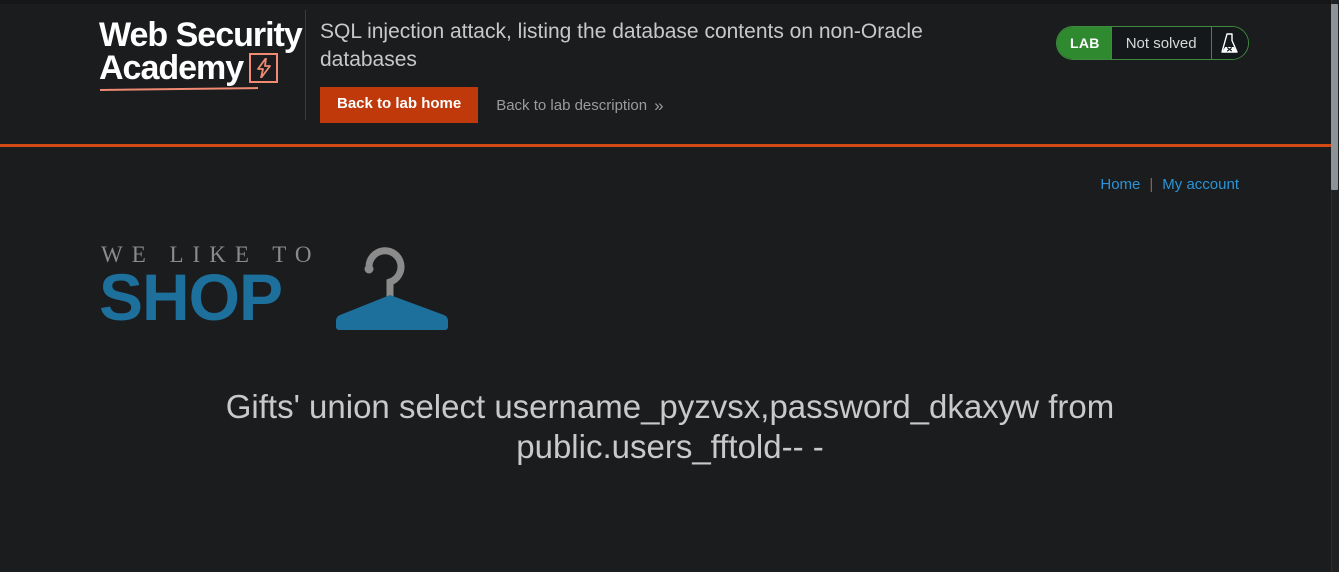  I want to click on shop-logo: WE LIKE TO SHOP, so click(279, 288).